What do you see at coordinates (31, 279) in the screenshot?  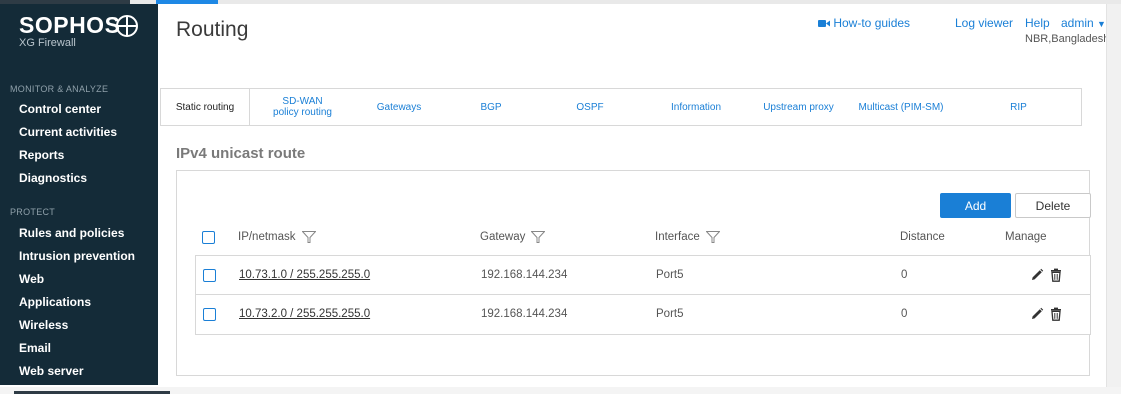 I see `sidebar-item-web: Web` at bounding box center [31, 279].